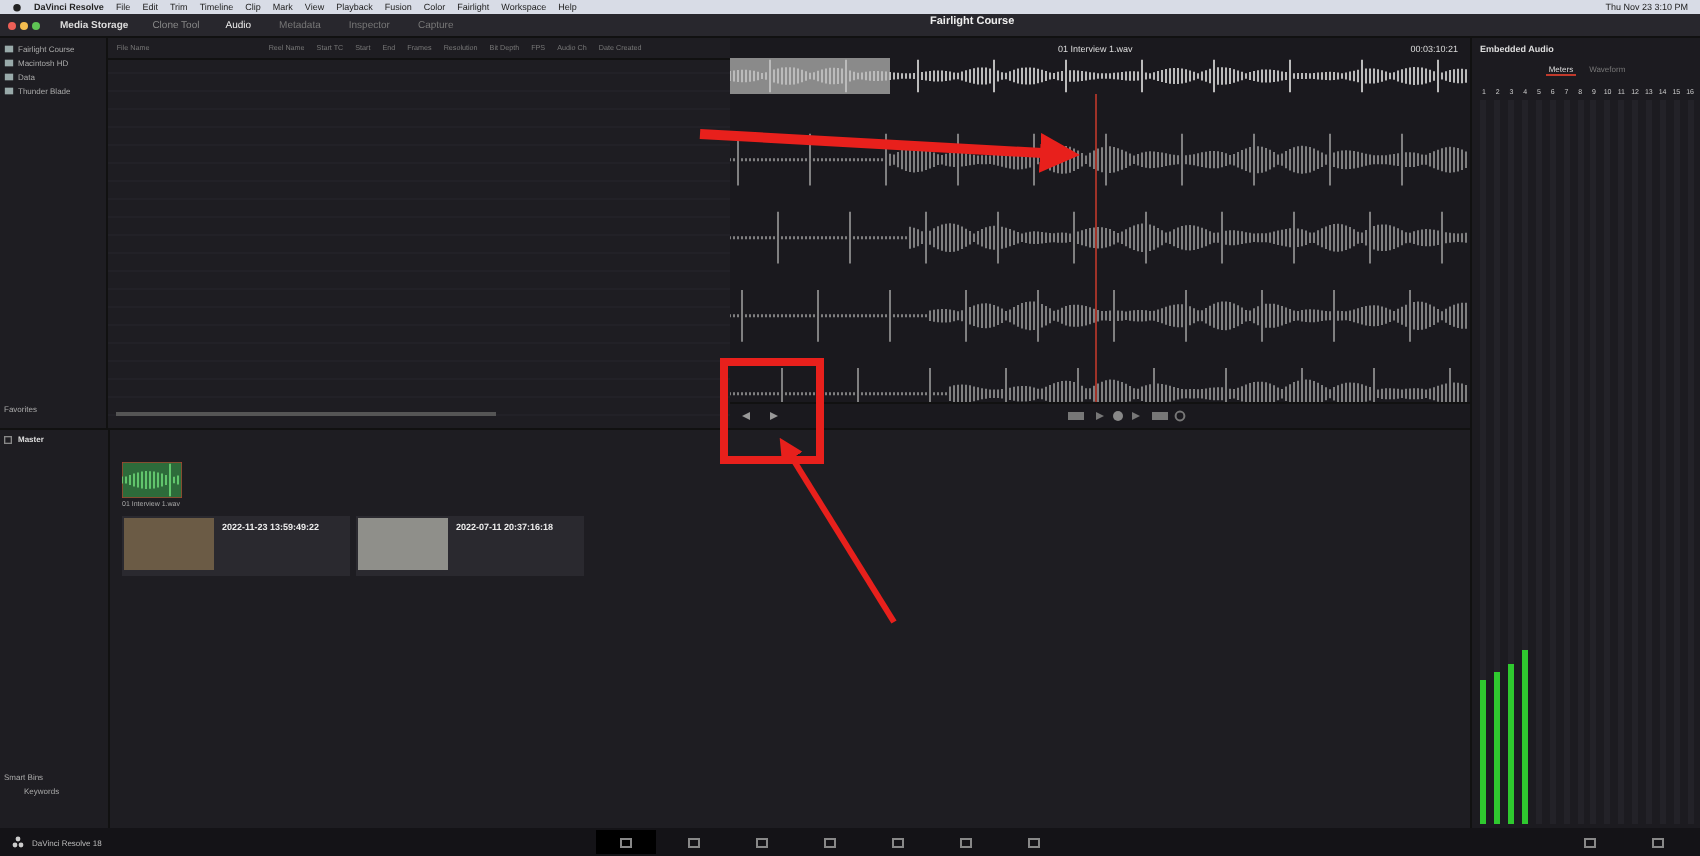 This screenshot has width=1700, height=856. What do you see at coordinates (1100, 76) in the screenshot?
I see `waveform-overview` at bounding box center [1100, 76].